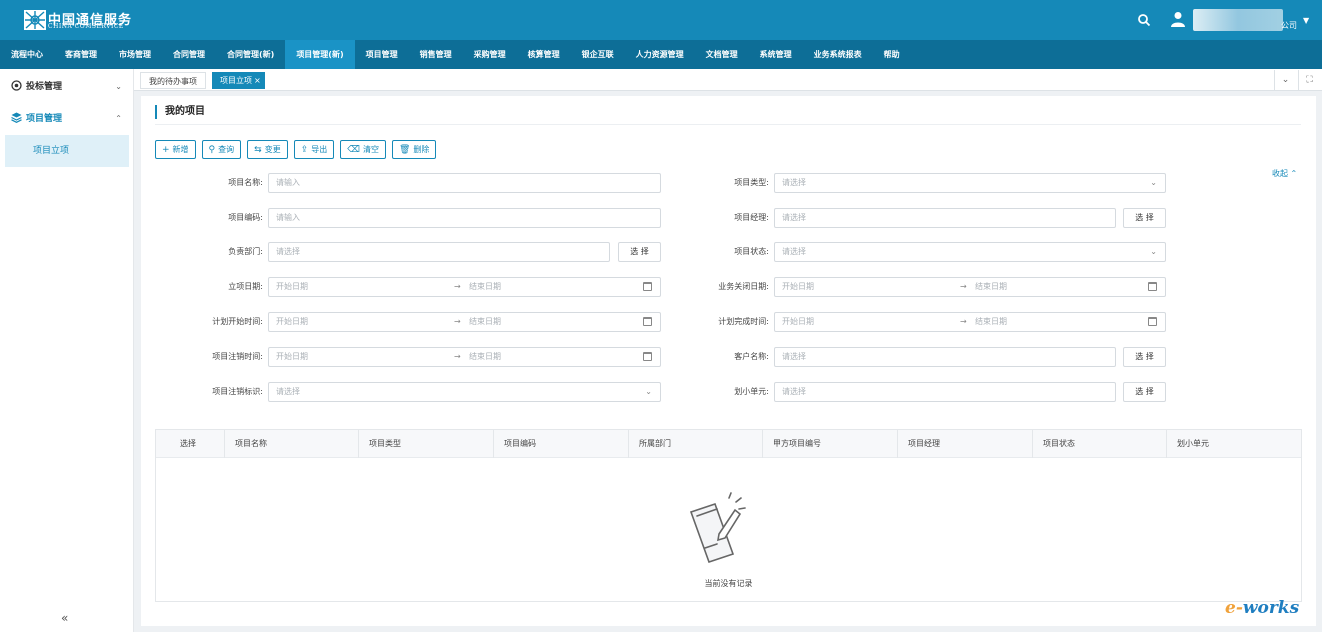  Describe the element at coordinates (544, 54) in the screenshot. I see `nav-item-accounting: 核算管理` at that location.